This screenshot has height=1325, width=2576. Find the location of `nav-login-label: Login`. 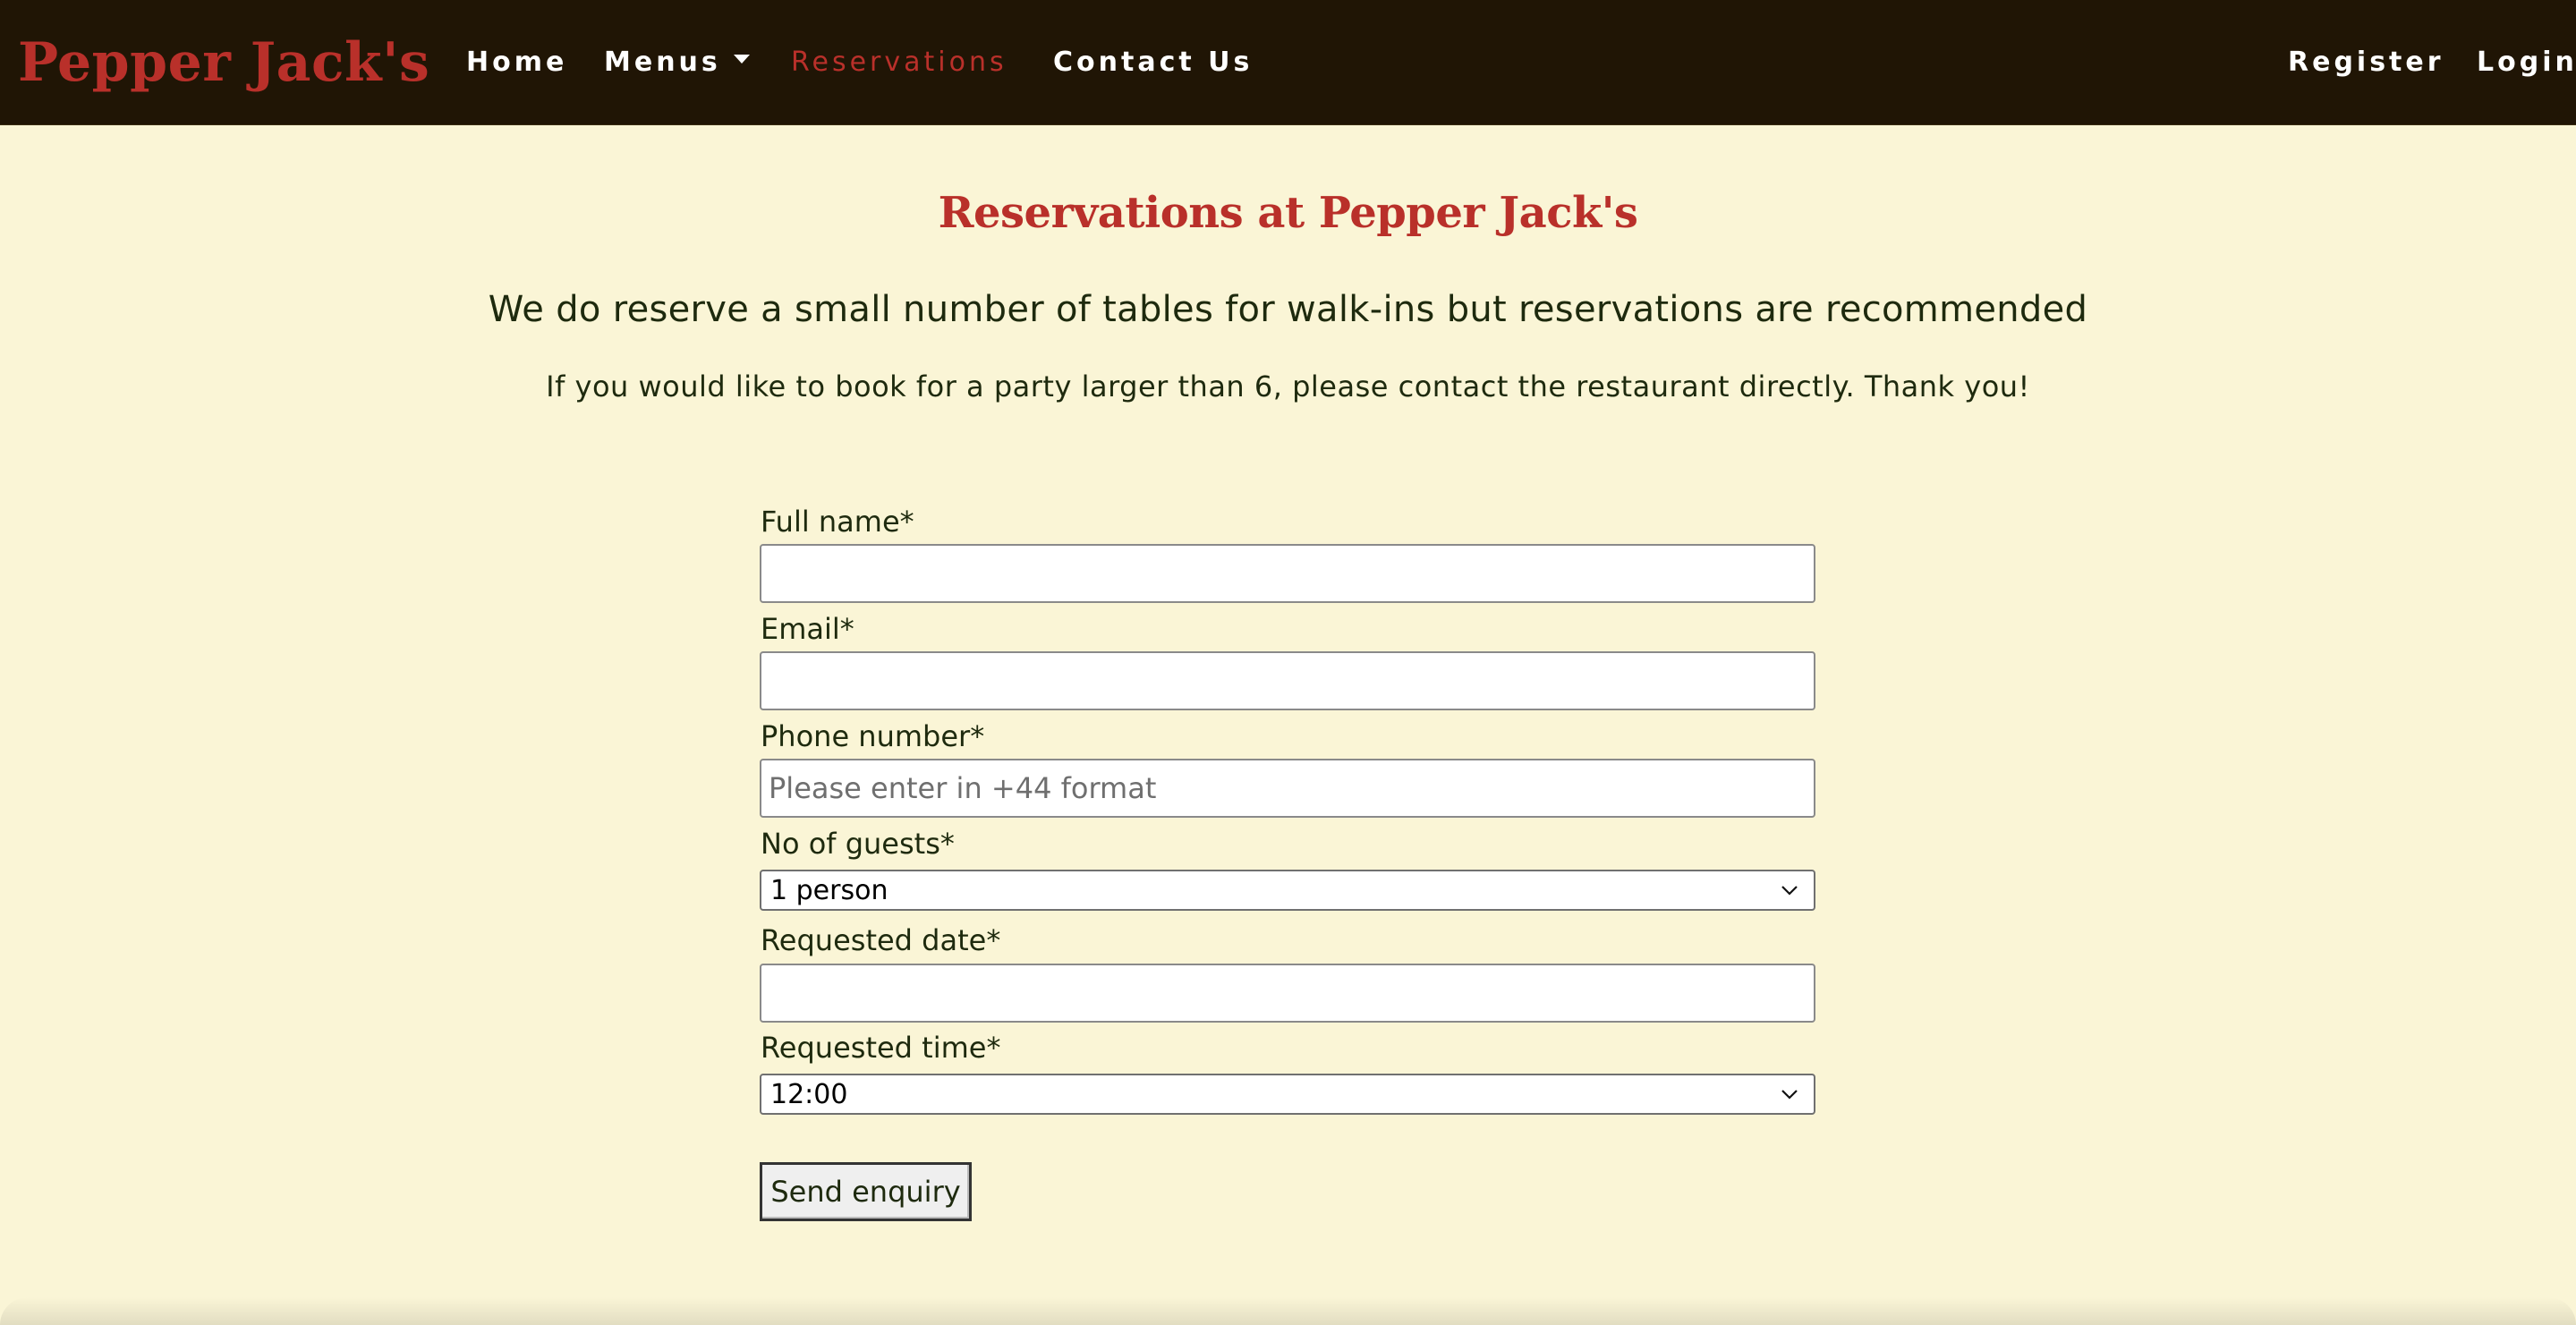

nav-login-label: Login is located at coordinates (2526, 63).